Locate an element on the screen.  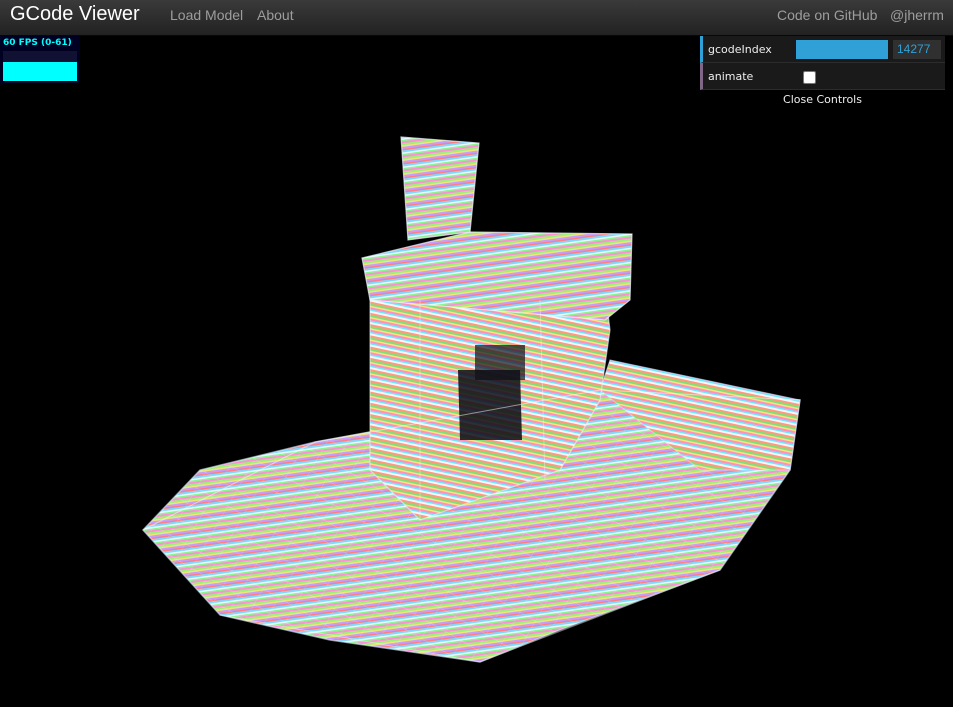
animate-label: animate is located at coordinates (731, 76).